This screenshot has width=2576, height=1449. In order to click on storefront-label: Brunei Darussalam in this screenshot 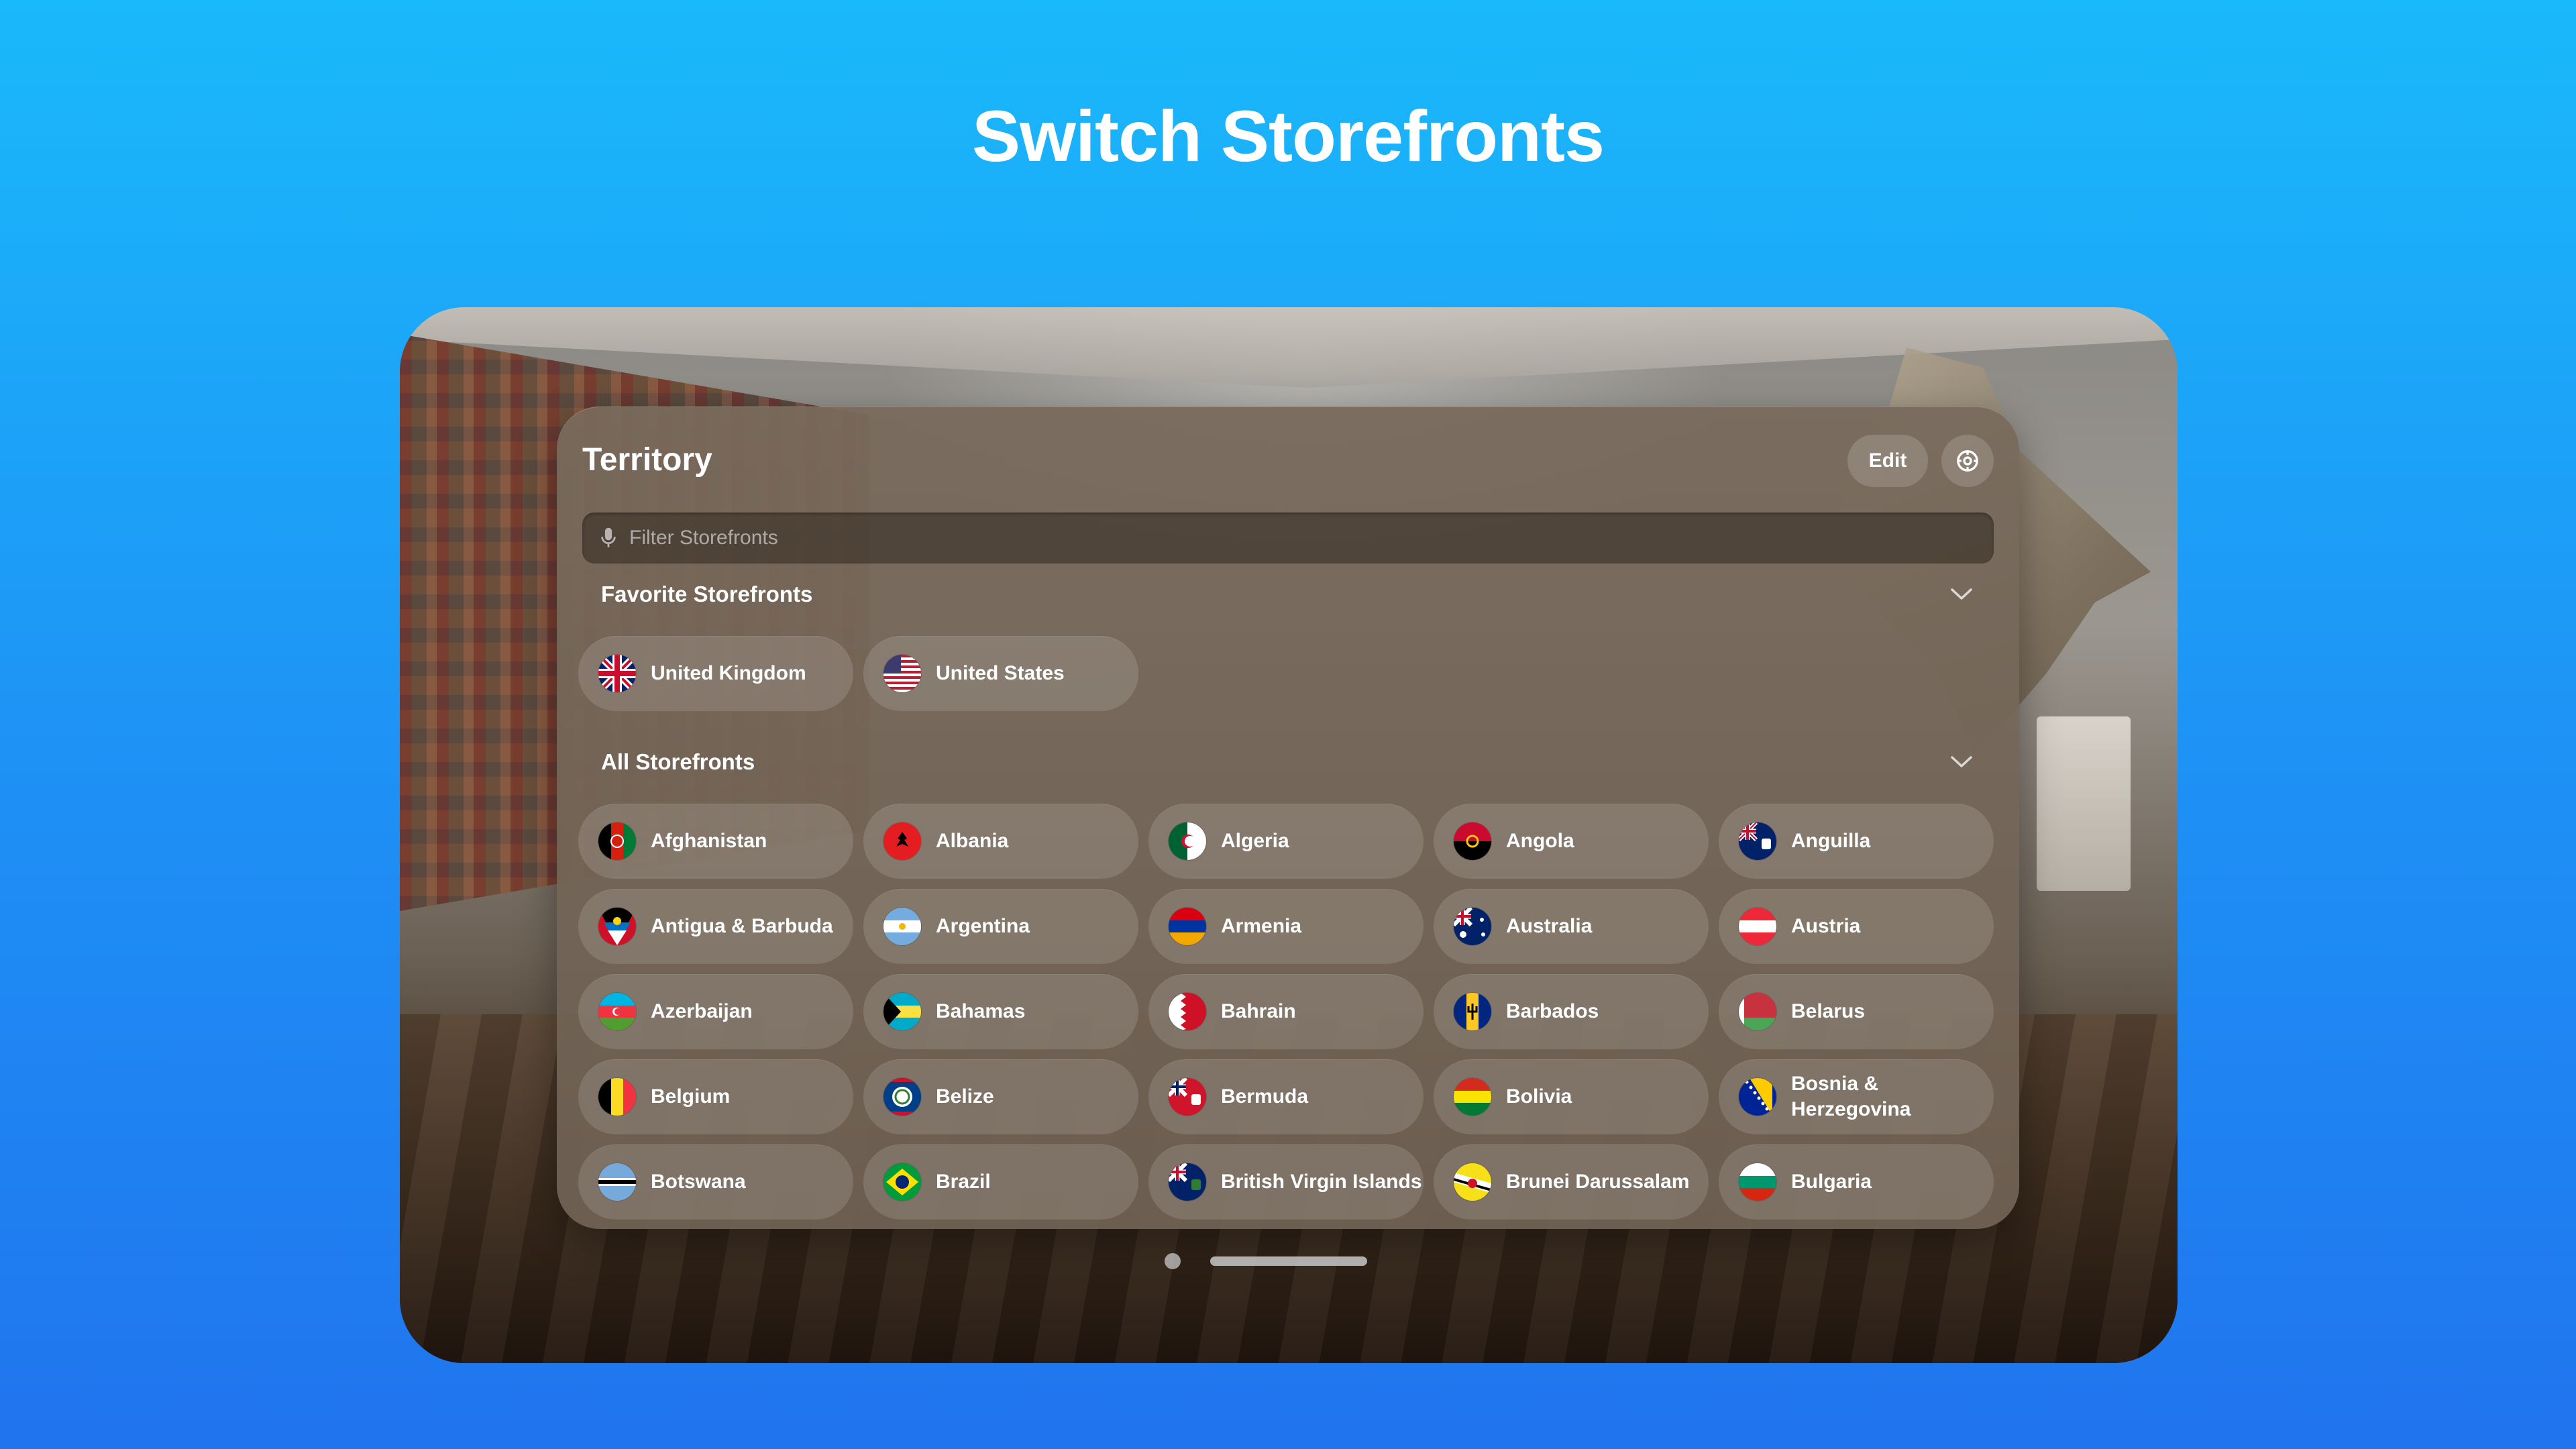, I will do `click(1598, 1182)`.